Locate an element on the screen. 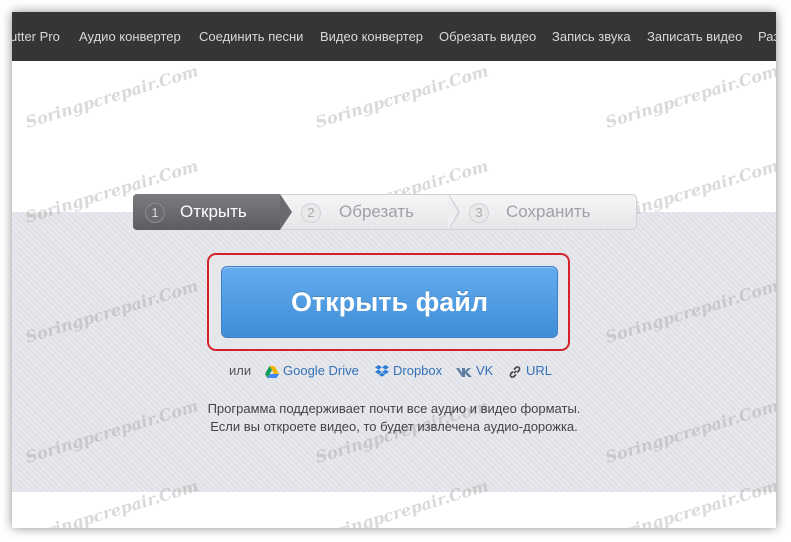  step-1-number: 1 is located at coordinates (155, 213).